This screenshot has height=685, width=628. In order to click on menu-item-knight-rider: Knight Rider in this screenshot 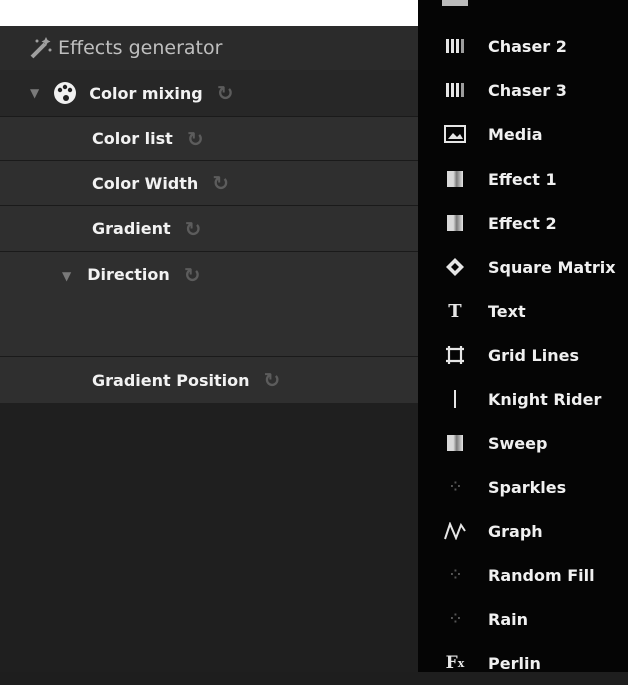, I will do `click(523, 399)`.